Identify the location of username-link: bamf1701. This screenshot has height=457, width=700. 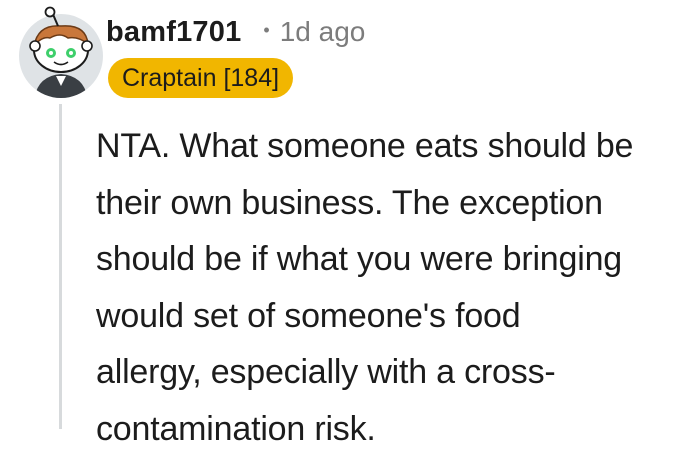
(173, 32).